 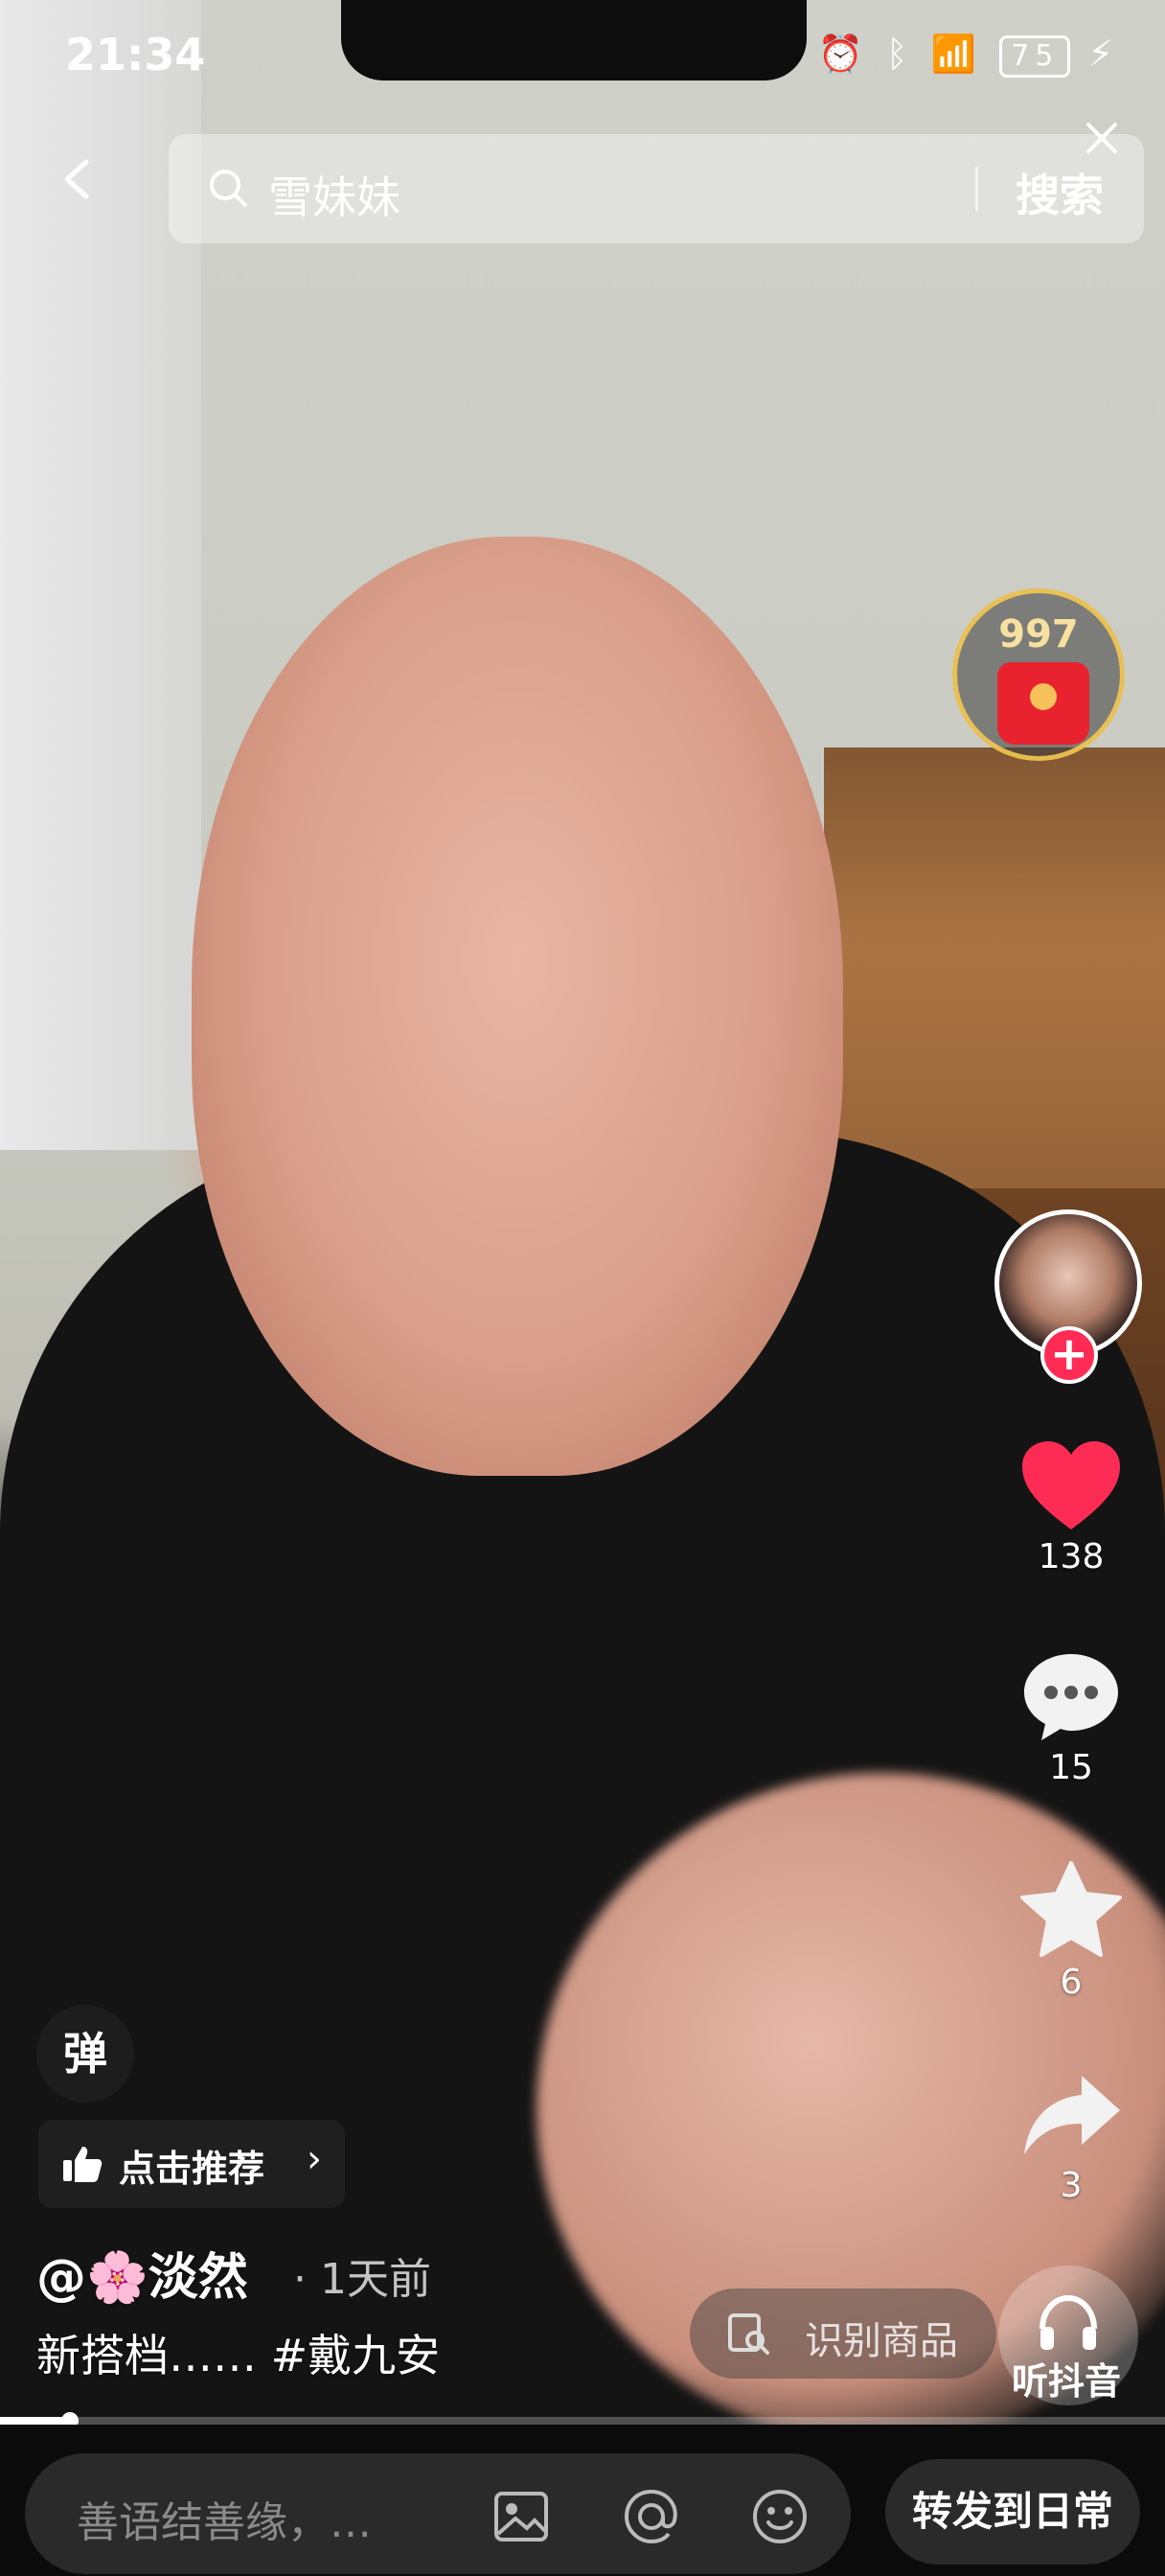 I want to click on search-input: 雪妹妹, so click(x=334, y=194).